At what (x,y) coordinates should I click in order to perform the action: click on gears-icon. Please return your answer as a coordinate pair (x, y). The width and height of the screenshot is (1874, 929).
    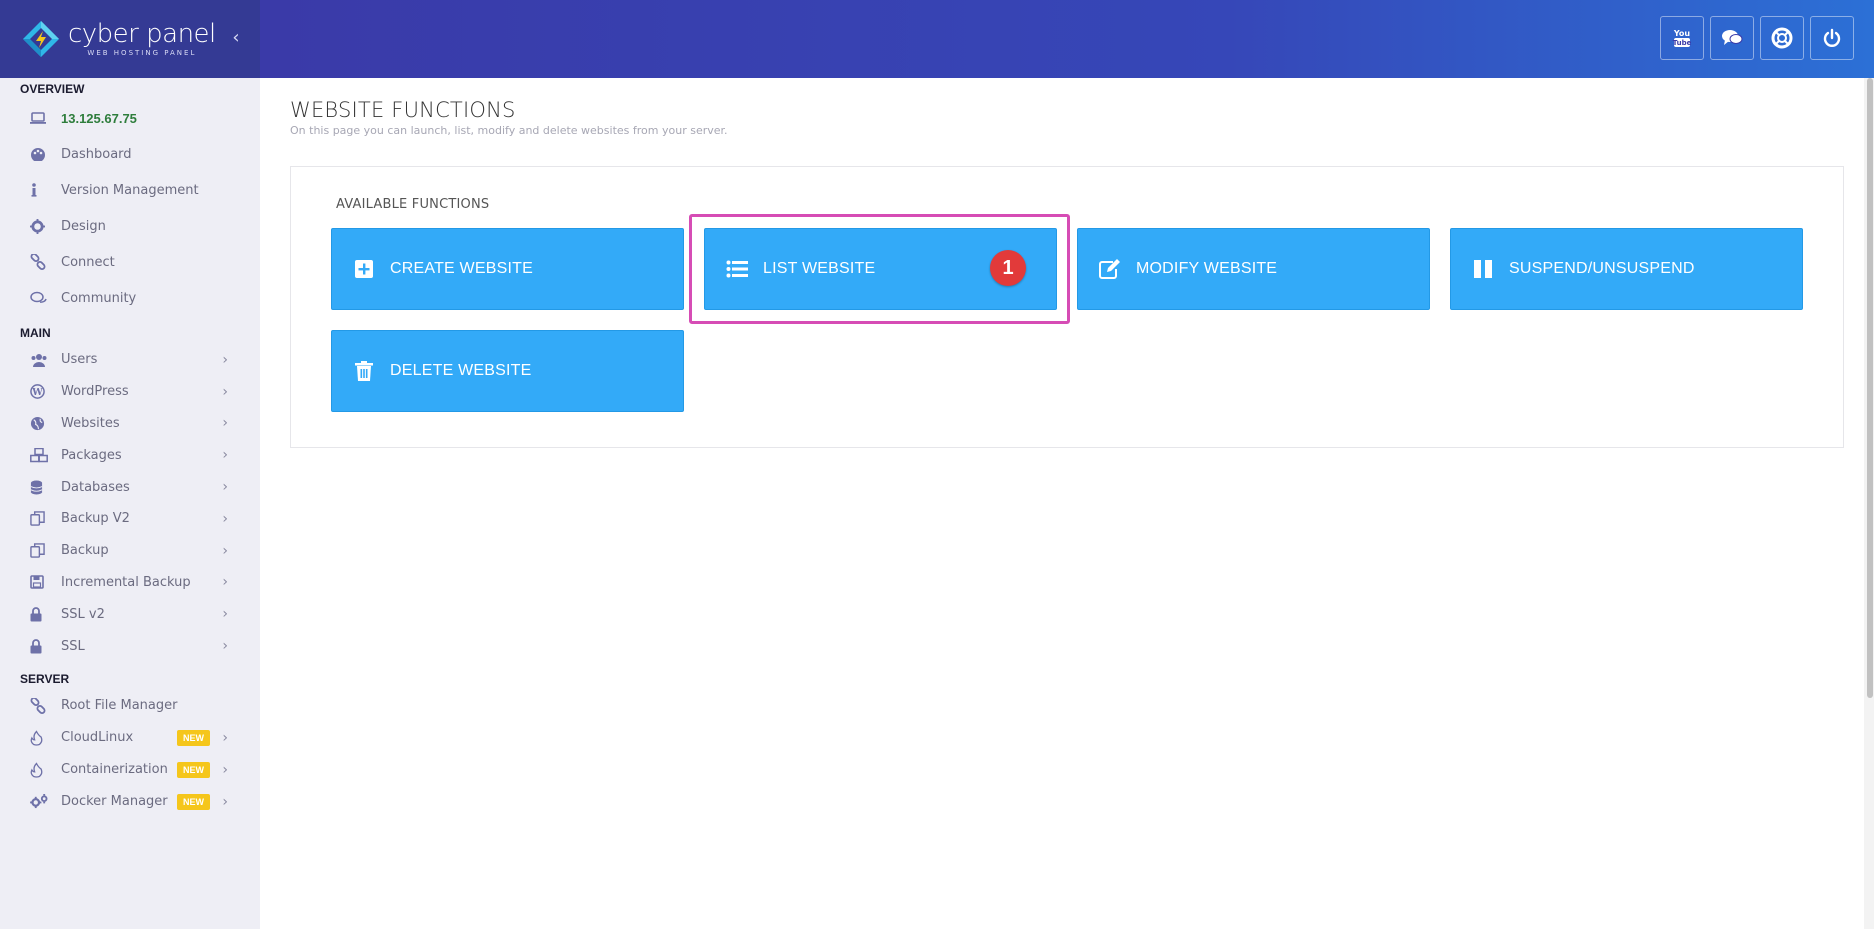
    Looking at the image, I should click on (41, 802).